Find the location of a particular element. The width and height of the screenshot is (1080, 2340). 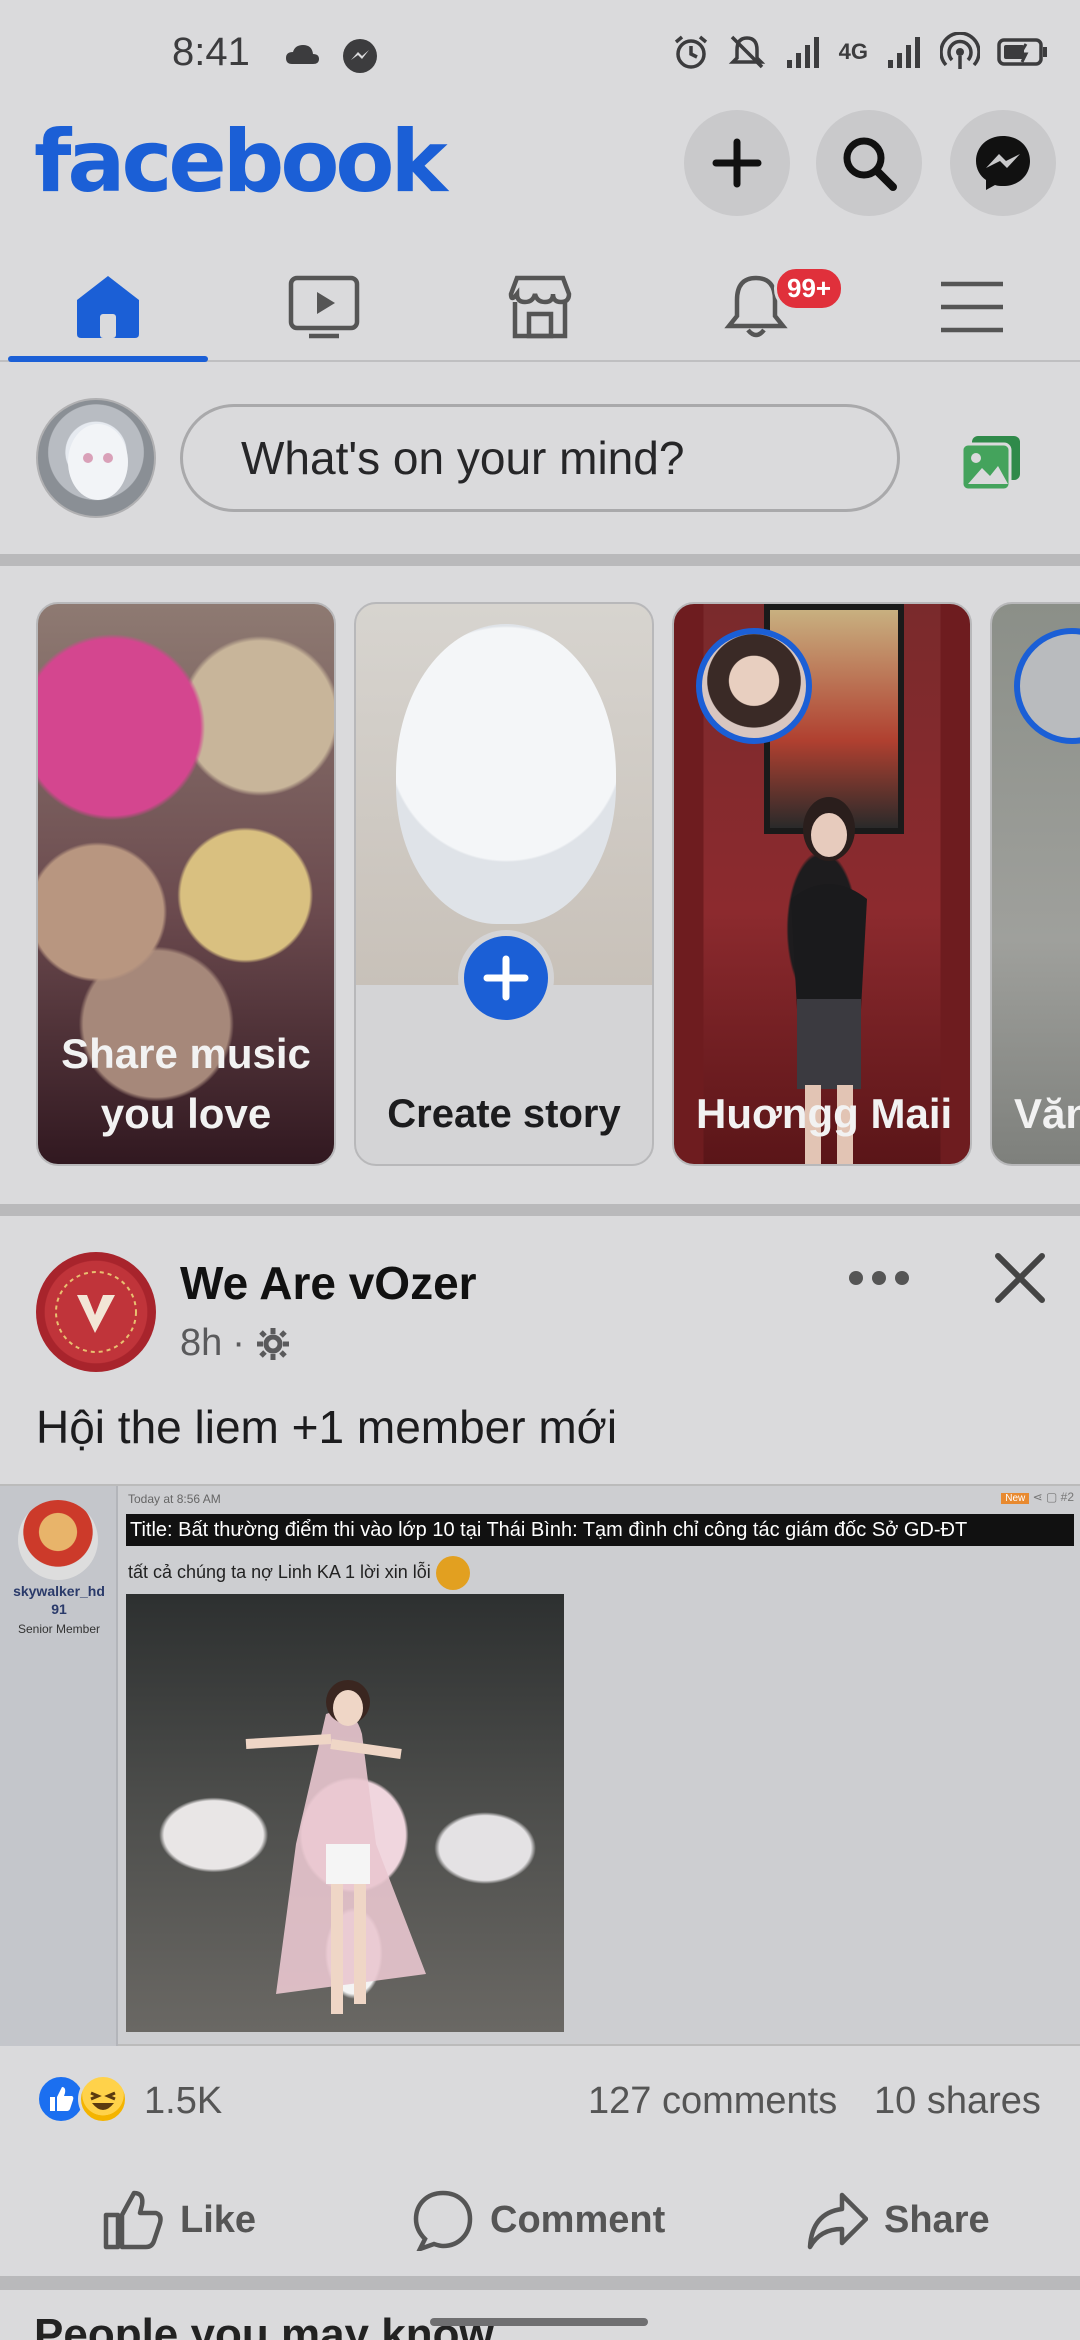

tab-watch is located at coordinates (324, 305).